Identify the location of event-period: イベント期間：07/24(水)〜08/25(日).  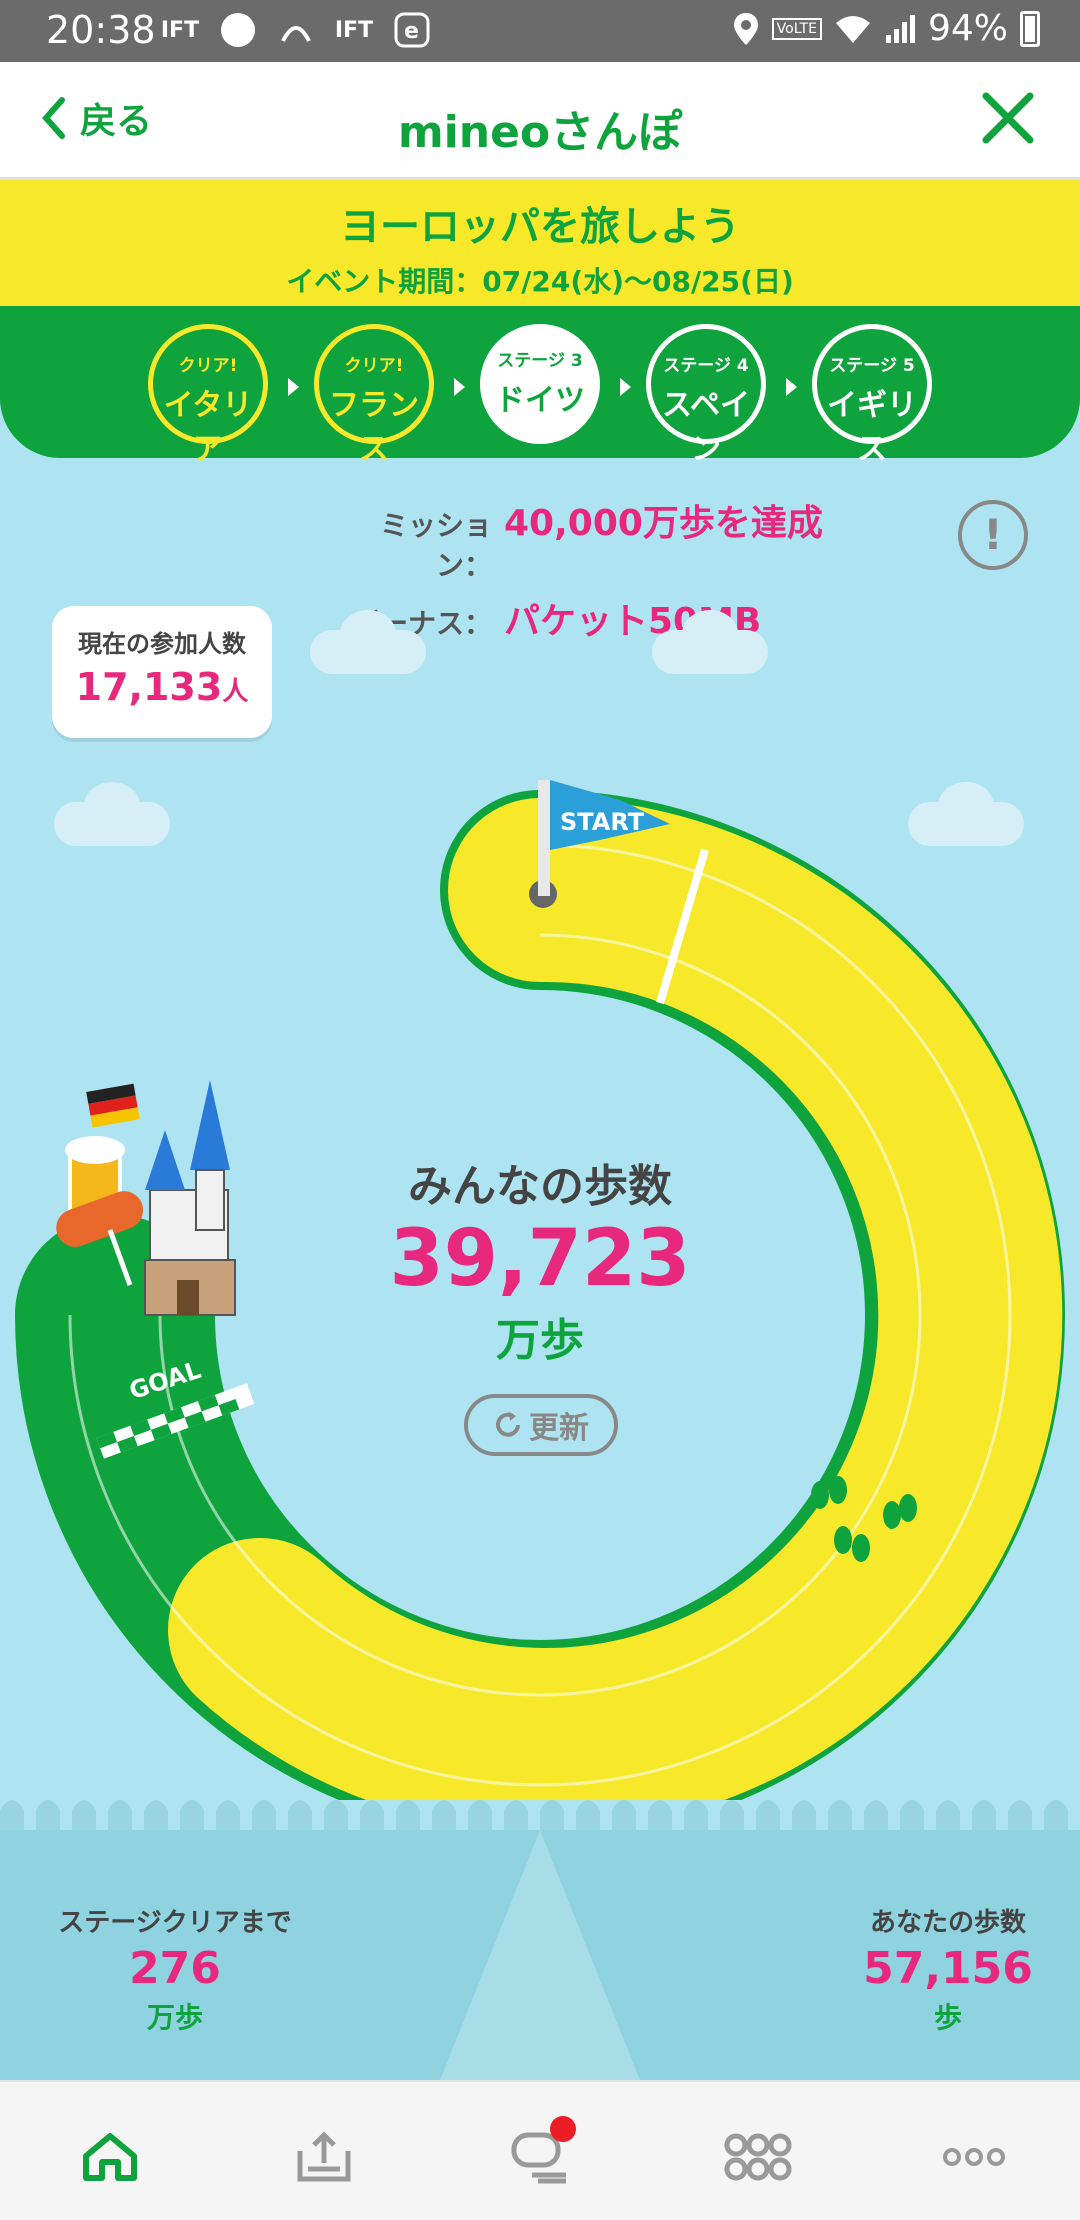
(540, 281).